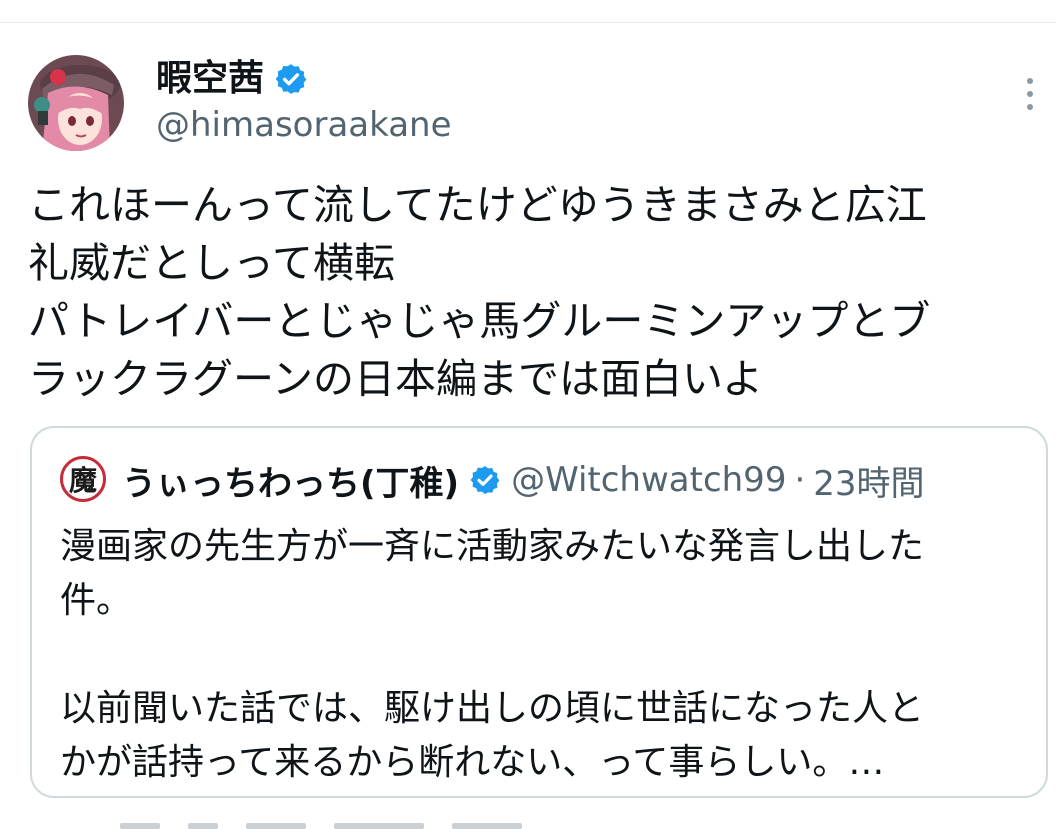  I want to click on quoted-display-name: うぃっちわっち(丁稚), so click(290, 480).